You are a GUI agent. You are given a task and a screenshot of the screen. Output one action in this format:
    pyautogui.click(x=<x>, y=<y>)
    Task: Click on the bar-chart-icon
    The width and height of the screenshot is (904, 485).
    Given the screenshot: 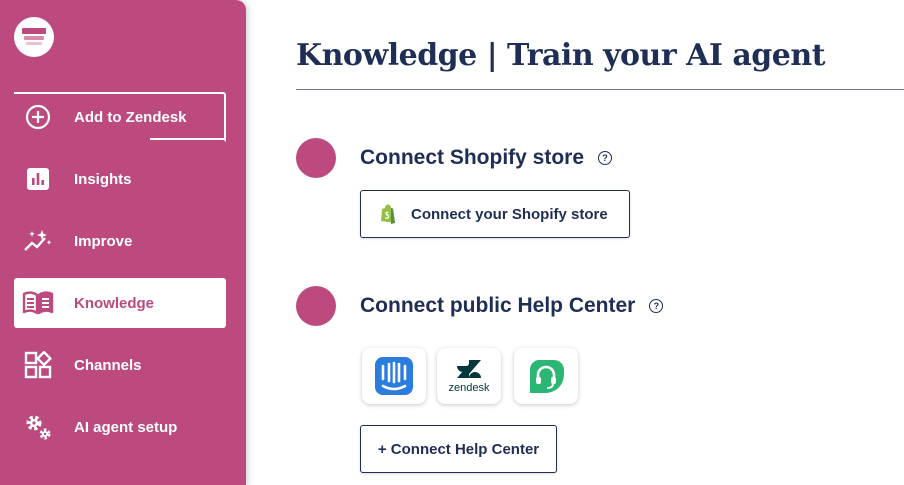 What is the action you would take?
    pyautogui.click(x=38, y=179)
    